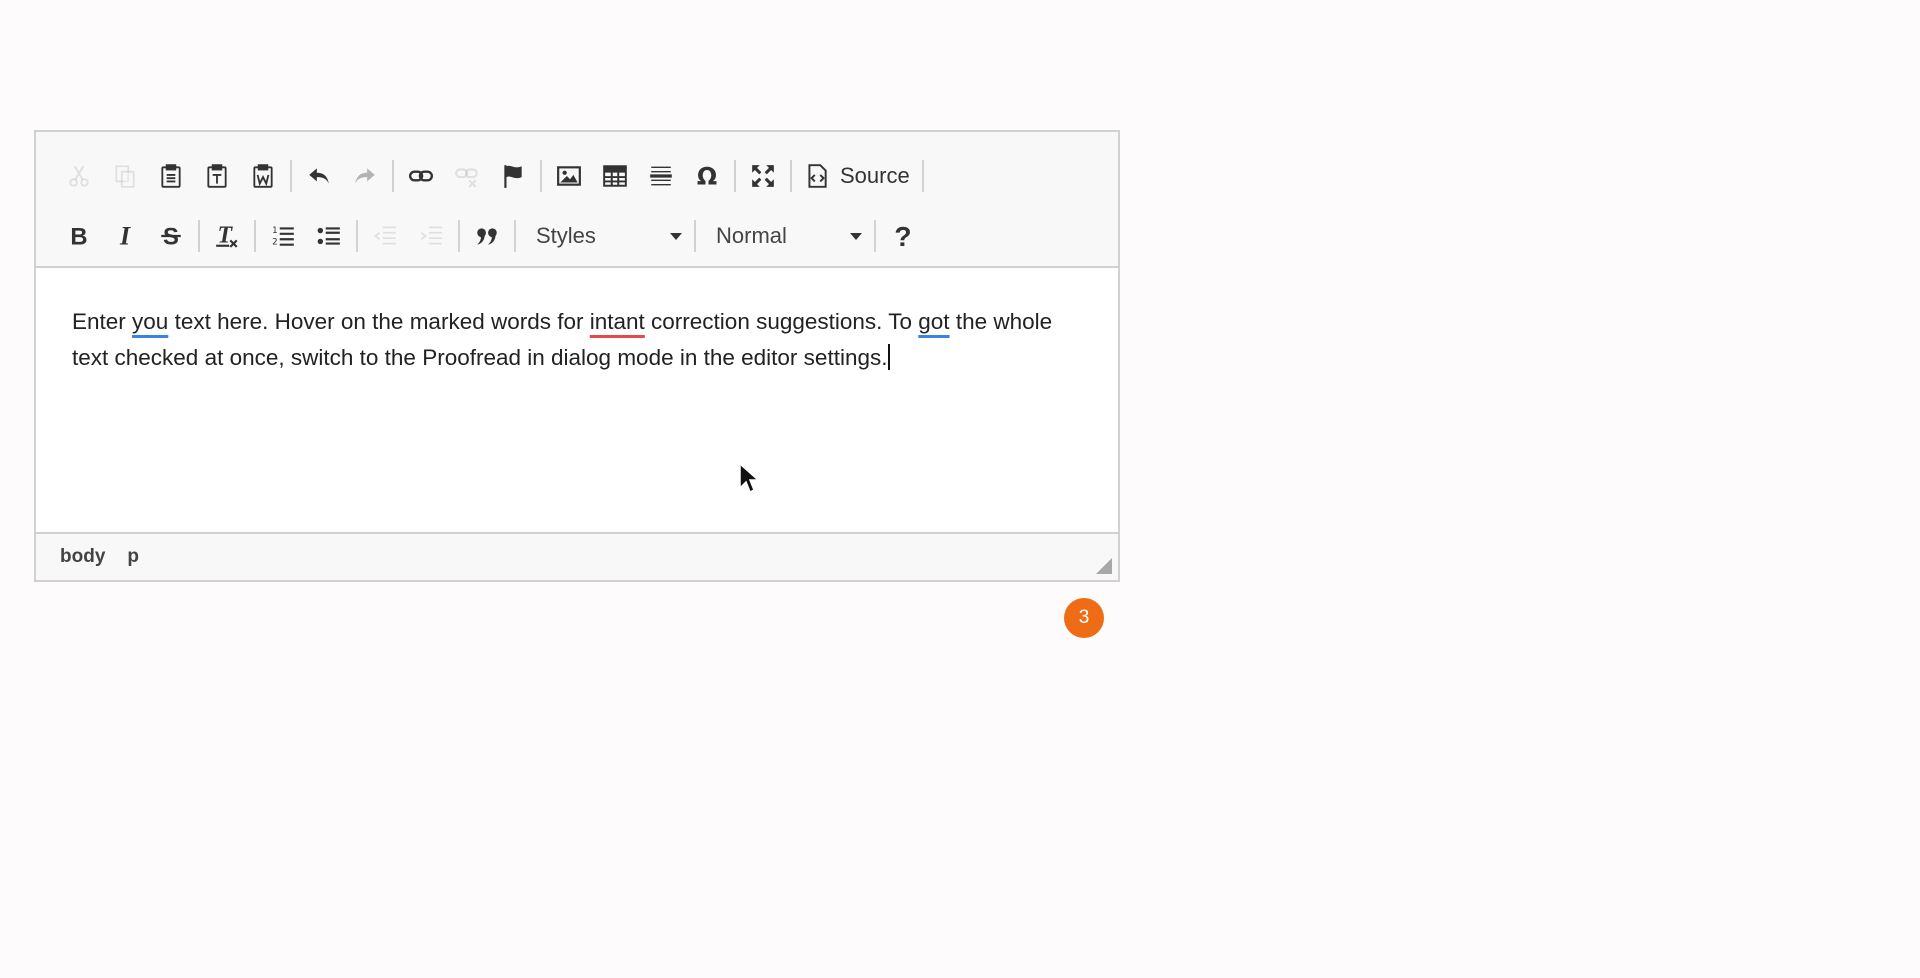 The height and width of the screenshot is (978, 1920). Describe the element at coordinates (751, 235) in the screenshot. I see `format-dropdown-label: Normal` at that location.